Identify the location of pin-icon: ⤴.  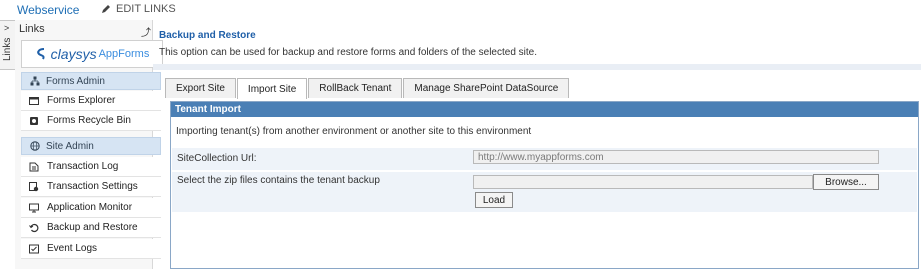
(146, 31).